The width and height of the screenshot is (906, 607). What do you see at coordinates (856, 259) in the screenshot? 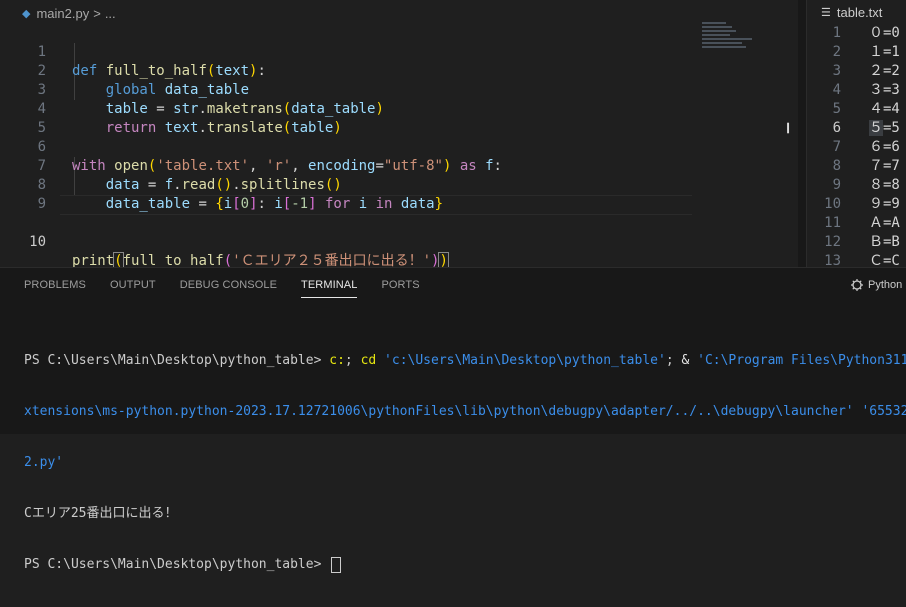
I see `table-line: 13 Ｃ=C` at bounding box center [856, 259].